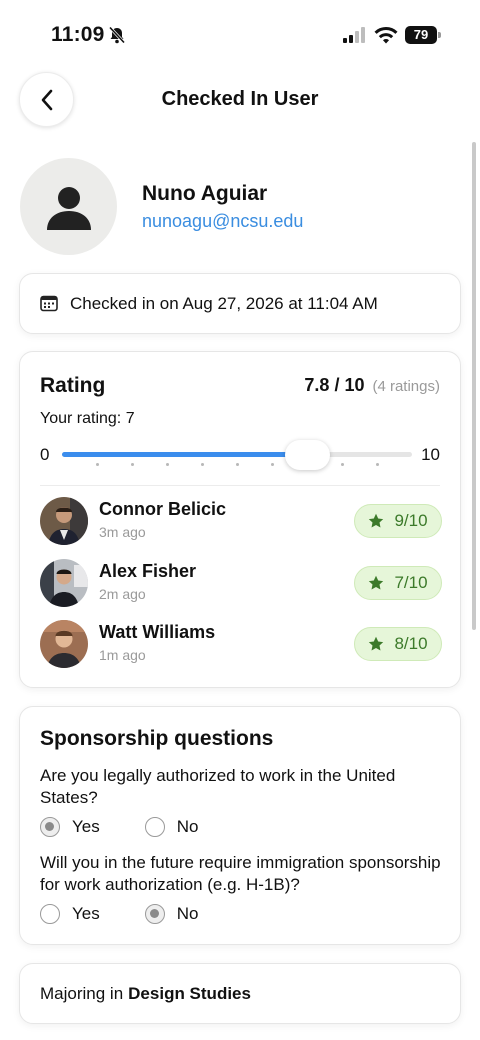  Describe the element at coordinates (411, 520) in the screenshot. I see `rater-score: 9/10` at that location.